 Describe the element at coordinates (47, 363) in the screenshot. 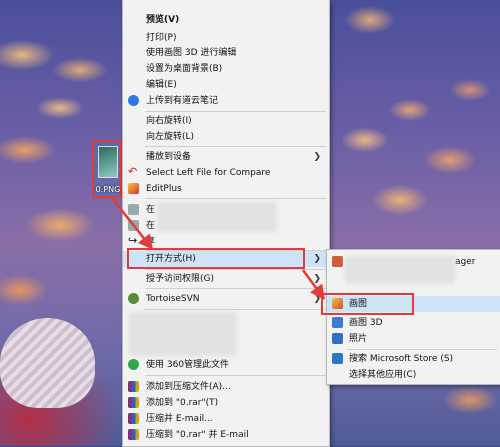

I see `wallpaper-hat-figure` at that location.